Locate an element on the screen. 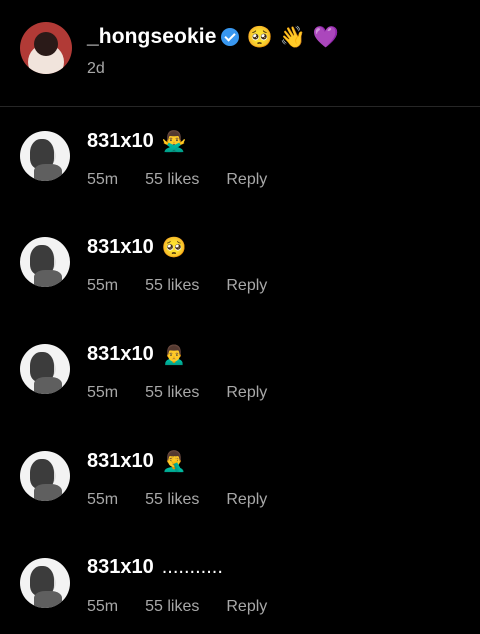 The width and height of the screenshot is (480, 634). comment-item: 831x10 🤦‍♂️ 55m 55 likes Reply is located at coordinates (240, 472).